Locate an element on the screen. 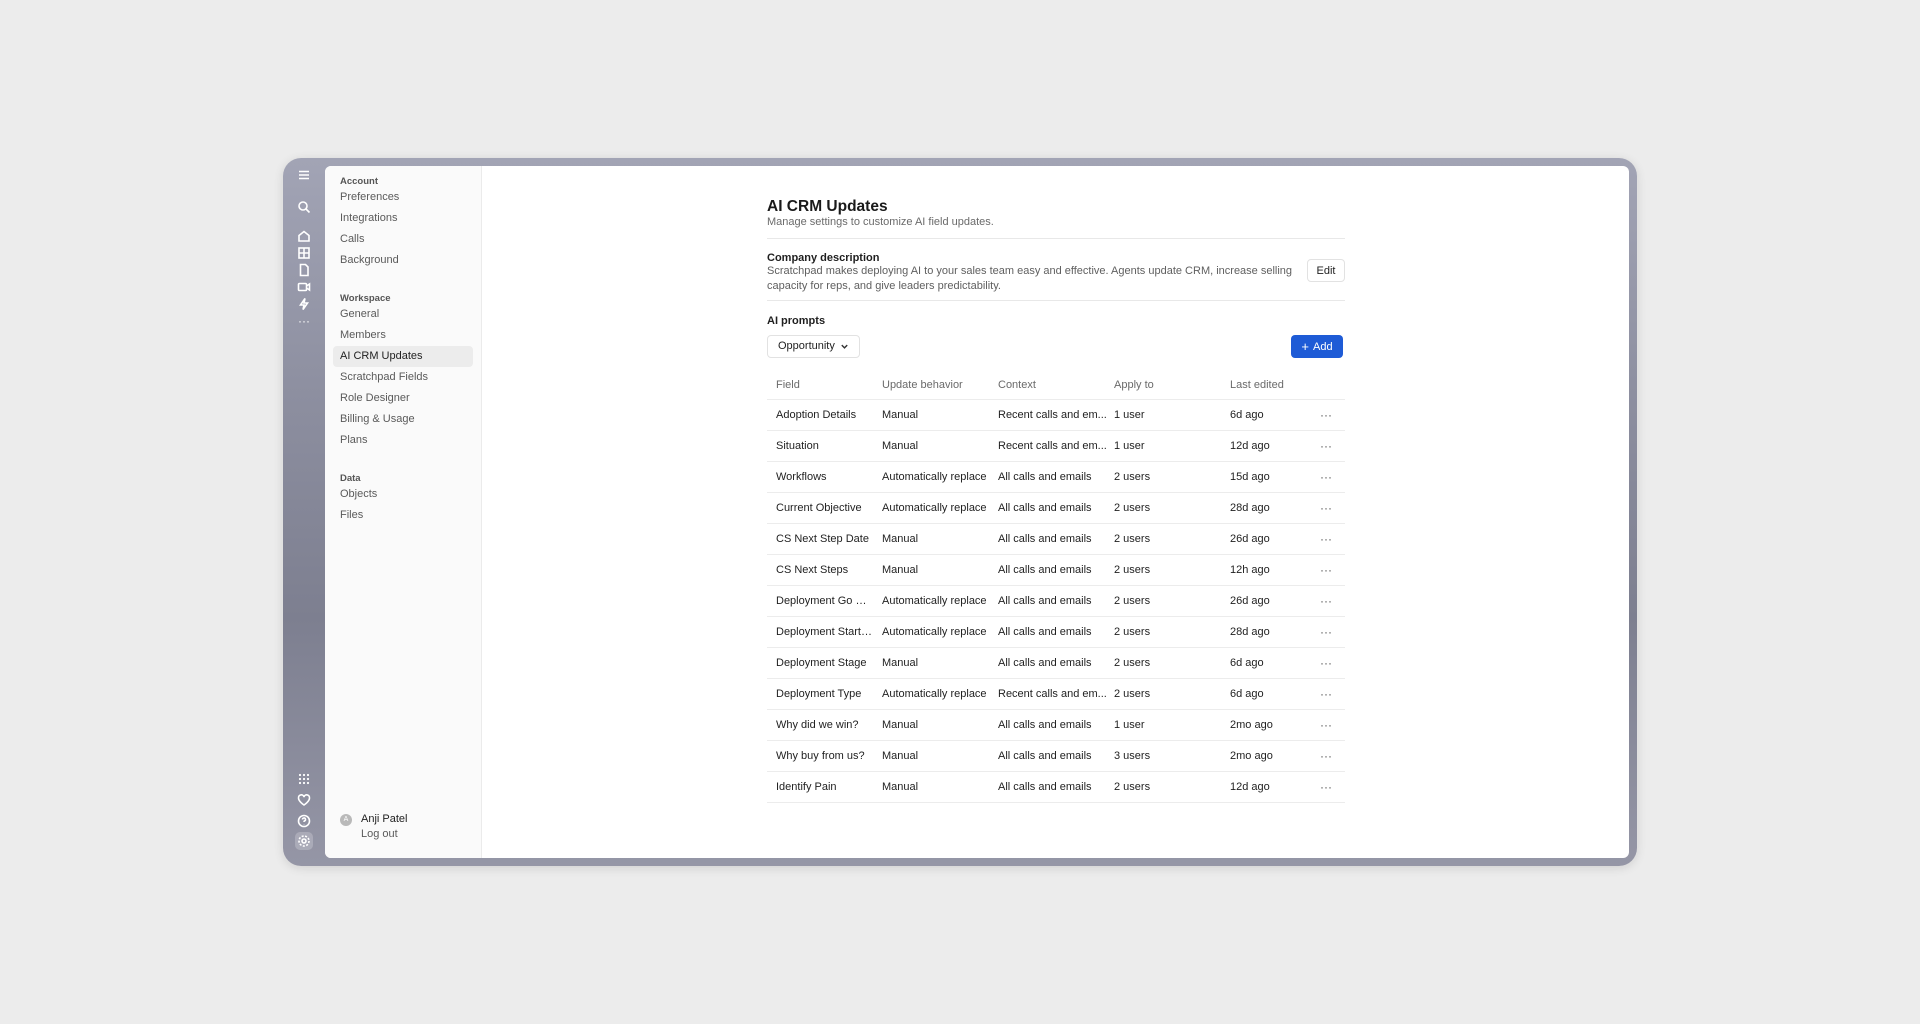  logout-link: Log out is located at coordinates (379, 834).